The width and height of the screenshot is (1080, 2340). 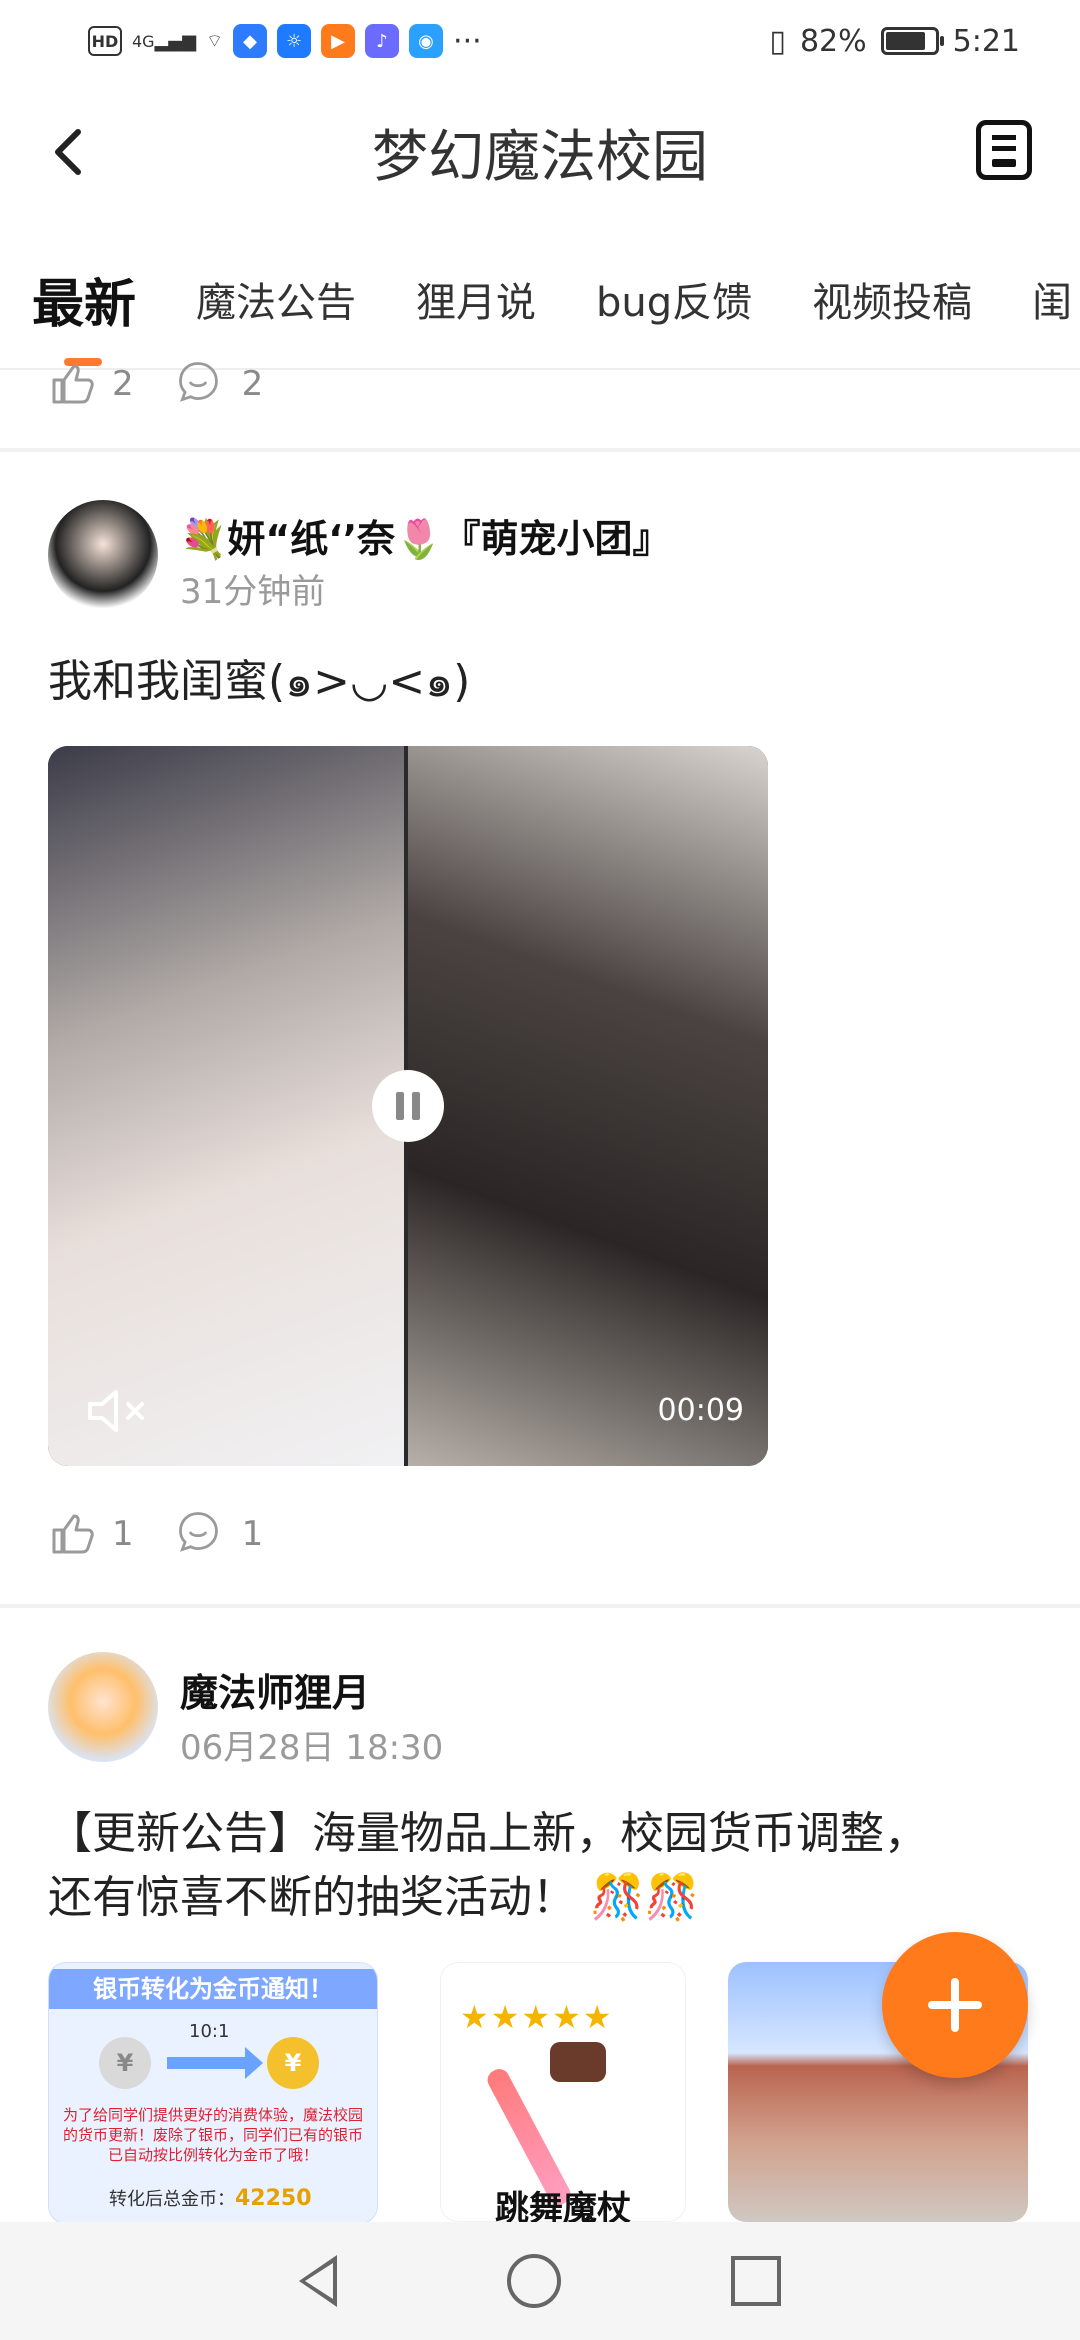 I want to click on post-image: ★★★★★ 跳舞魔杖, so click(x=563, y=2092).